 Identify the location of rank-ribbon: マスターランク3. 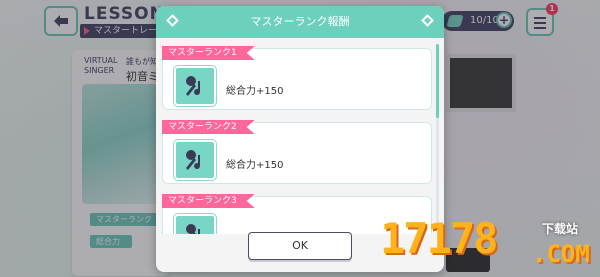
(208, 201).